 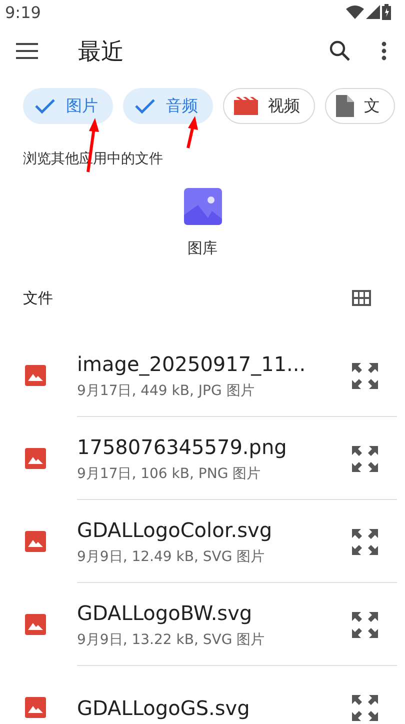 What do you see at coordinates (164, 708) in the screenshot?
I see `file-name: GDALLogoGS.svg` at bounding box center [164, 708].